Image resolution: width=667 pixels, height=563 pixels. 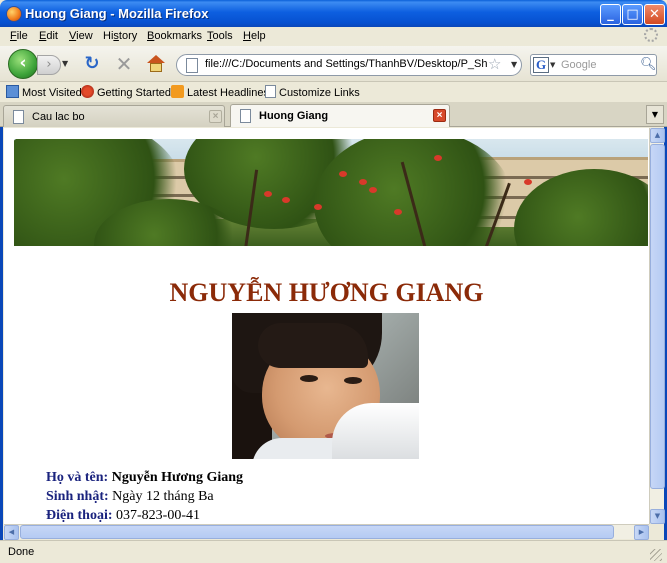 I want to click on person-name-heading: NGUYỄN HƯƠNG GIANG, so click(x=326, y=292).